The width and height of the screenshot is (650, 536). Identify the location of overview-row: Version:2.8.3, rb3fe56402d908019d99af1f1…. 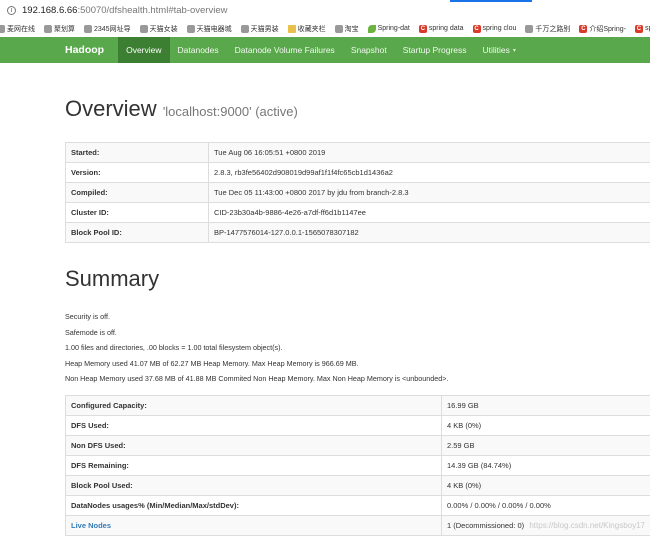
(358, 173).